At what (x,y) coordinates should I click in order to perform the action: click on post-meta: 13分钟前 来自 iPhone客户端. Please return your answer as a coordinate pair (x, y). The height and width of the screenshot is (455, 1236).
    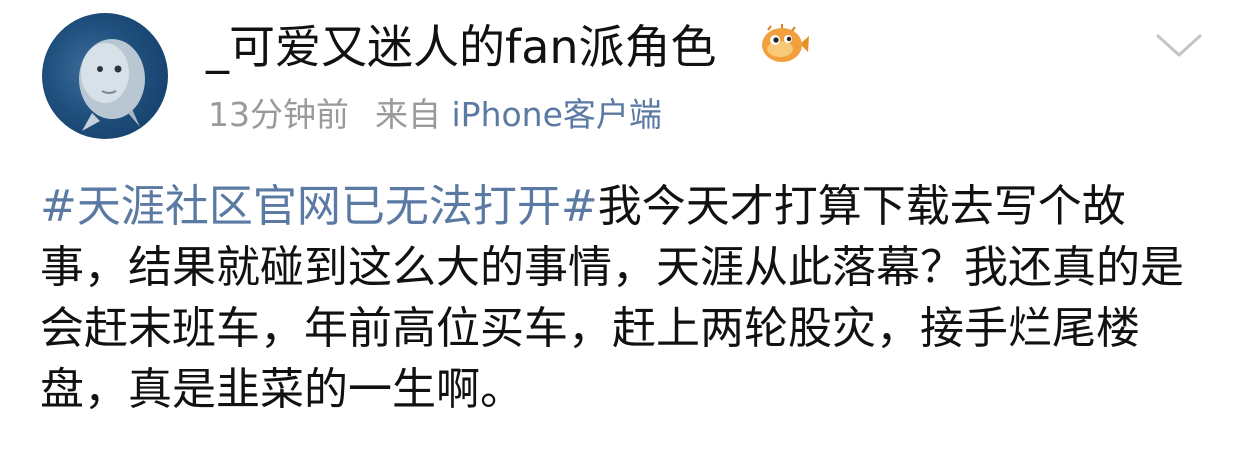
    Looking at the image, I should click on (435, 115).